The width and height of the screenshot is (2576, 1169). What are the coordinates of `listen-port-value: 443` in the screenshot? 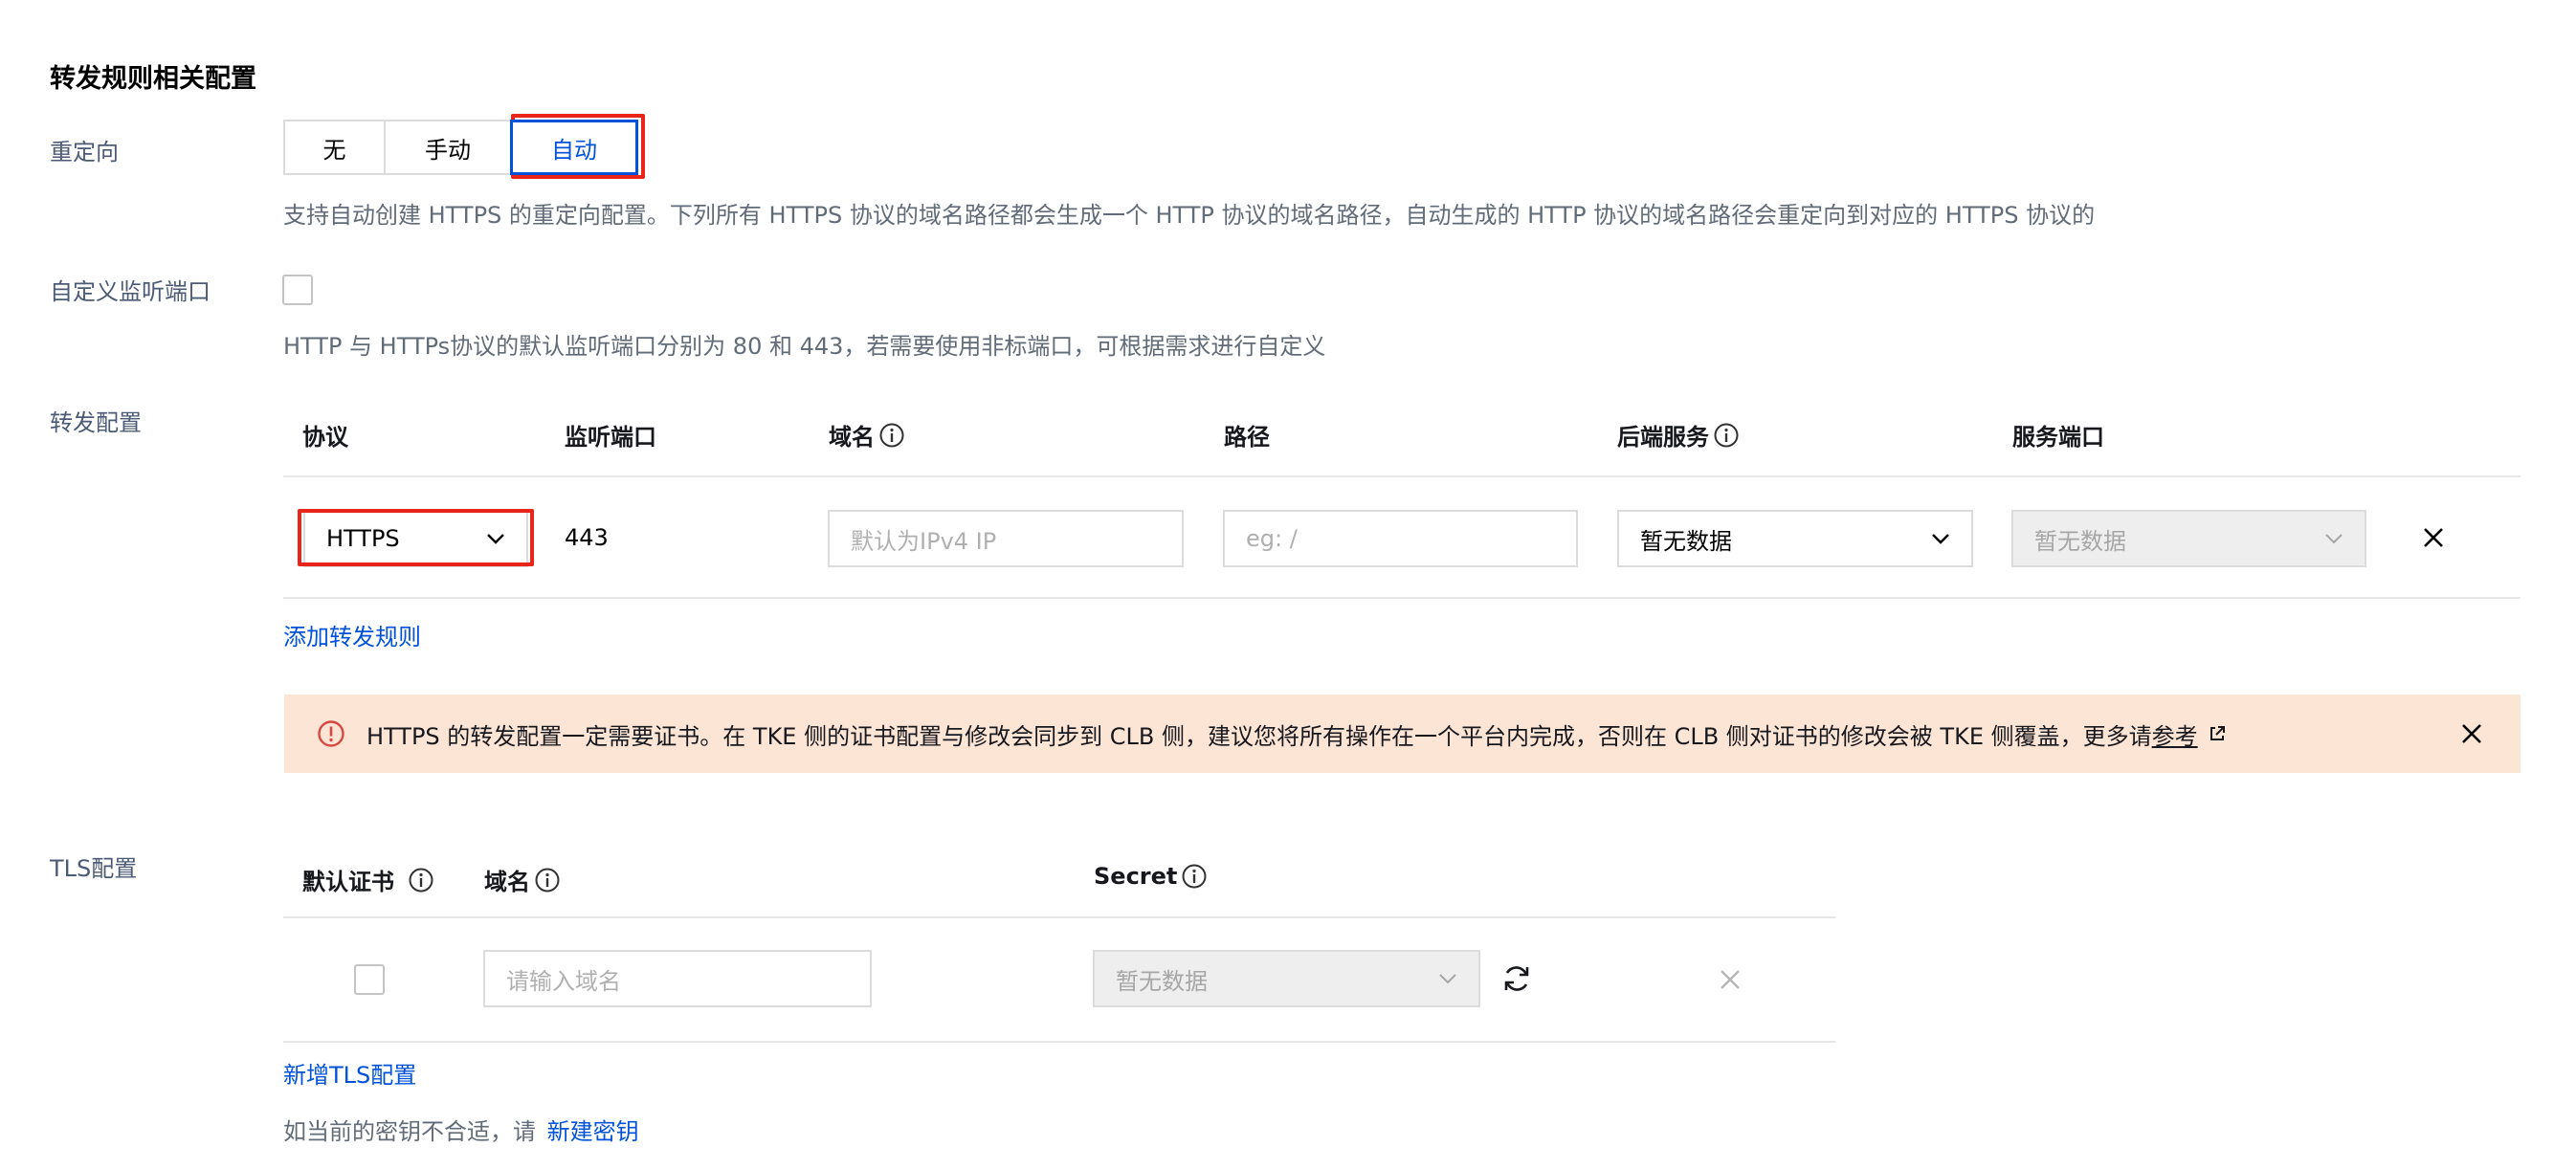 It's located at (587, 537).